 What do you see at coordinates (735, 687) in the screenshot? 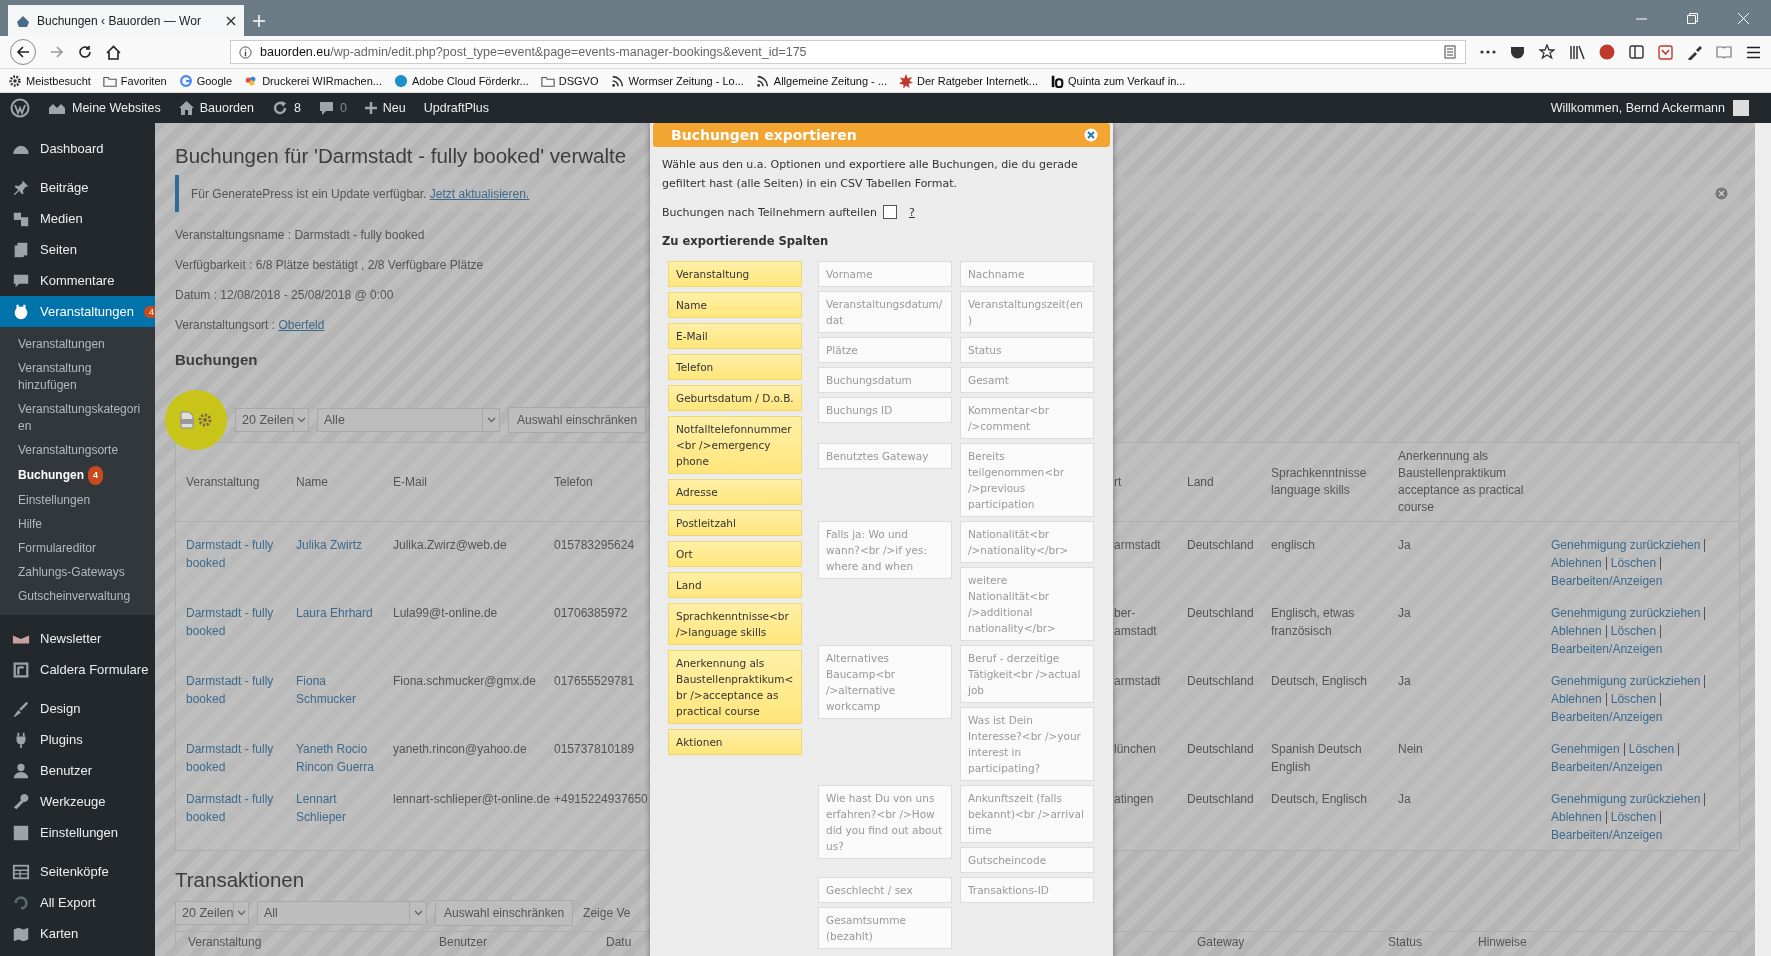
I see `column-option: Anerkennung als Baustellenpraktikum<br />acceptance as practical course` at bounding box center [735, 687].